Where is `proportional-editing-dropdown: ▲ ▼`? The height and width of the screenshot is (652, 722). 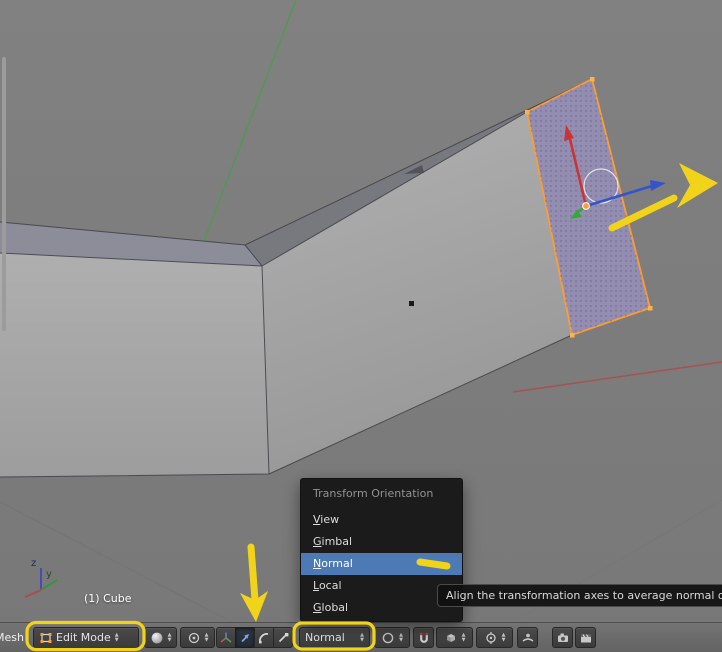 proportional-editing-dropdown: ▲ ▼ is located at coordinates (392, 637).